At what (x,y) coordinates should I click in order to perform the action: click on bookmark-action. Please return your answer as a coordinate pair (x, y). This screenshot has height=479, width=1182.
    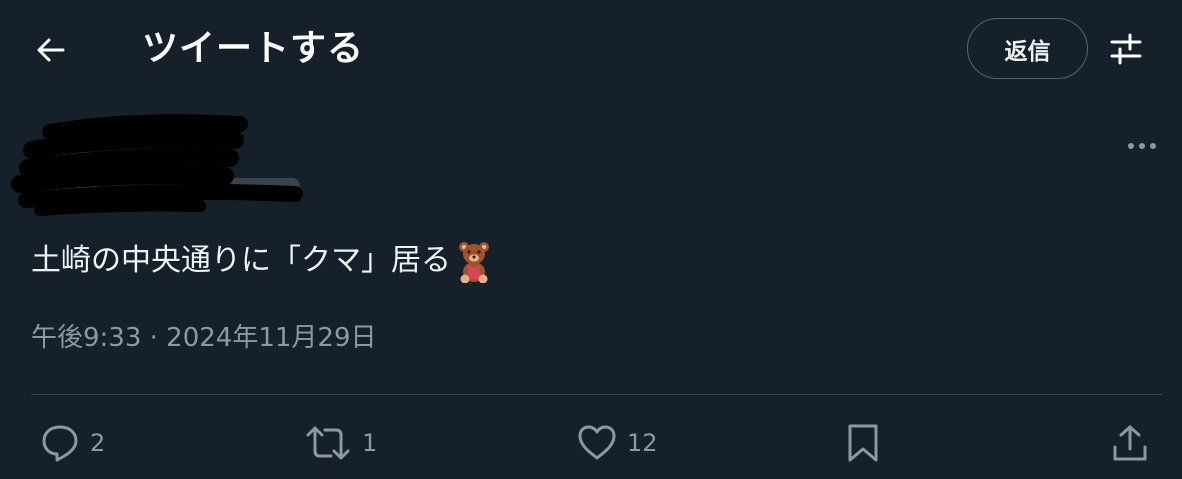
    Looking at the image, I should click on (863, 443).